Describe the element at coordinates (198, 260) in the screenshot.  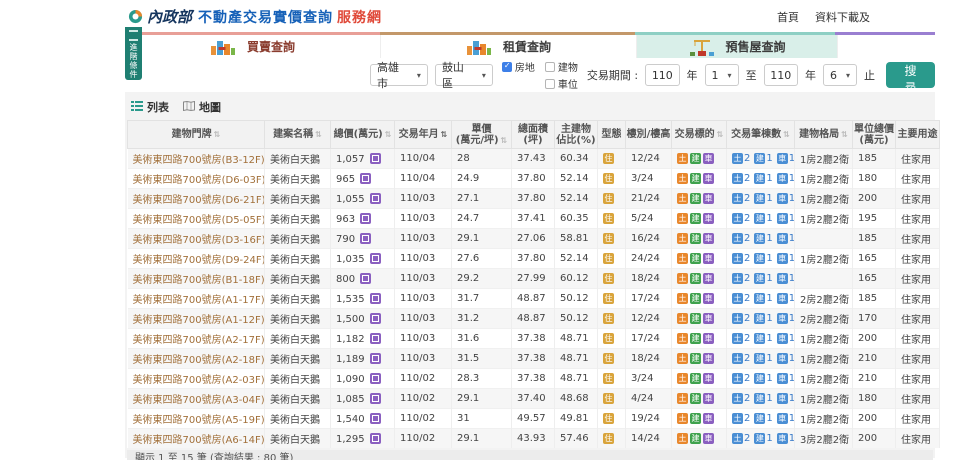
I see `address-link: 美術東四路700號房(D9-24F)` at that location.